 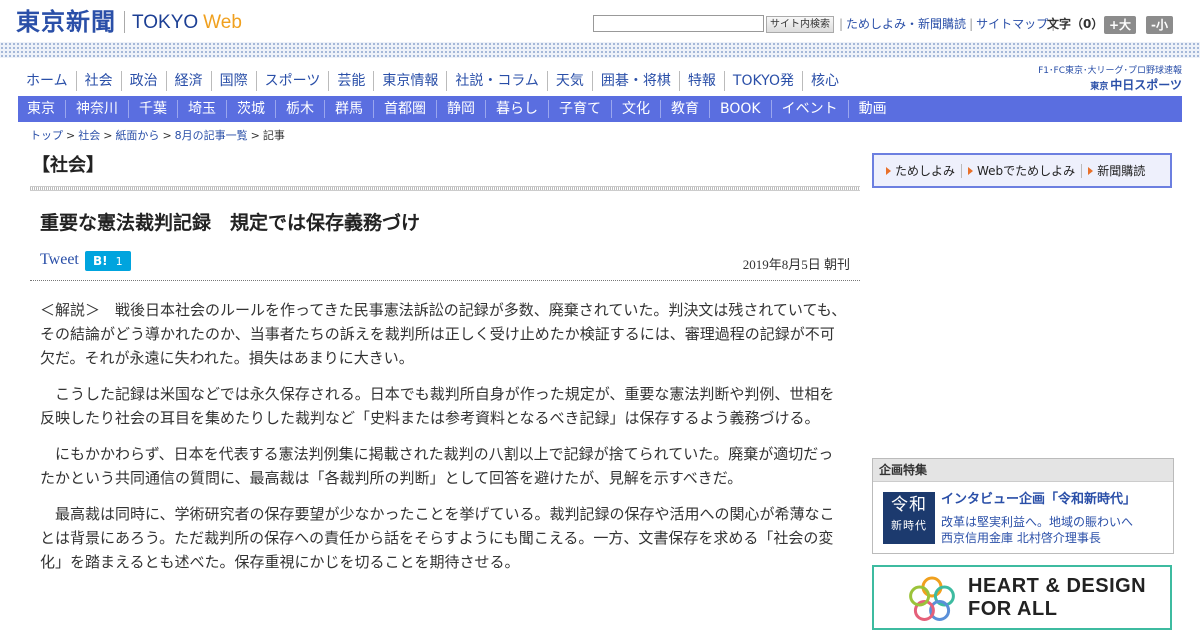 What do you see at coordinates (137, 135) in the screenshot?
I see `breadcrumb-print-edition: 紙面から` at bounding box center [137, 135].